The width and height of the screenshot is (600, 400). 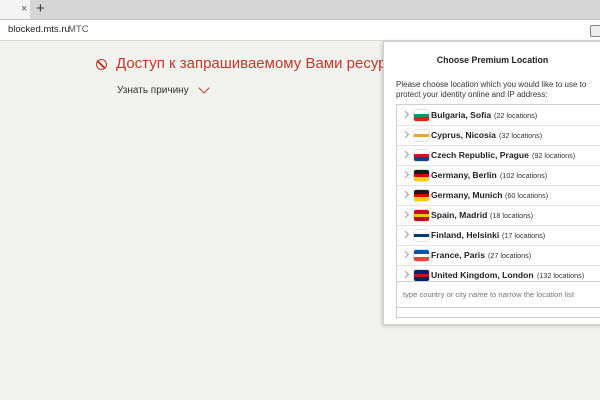 What do you see at coordinates (259, 63) in the screenshot?
I see `page-title: Доступ к запрашиваемому Вами ресурсу` at bounding box center [259, 63].